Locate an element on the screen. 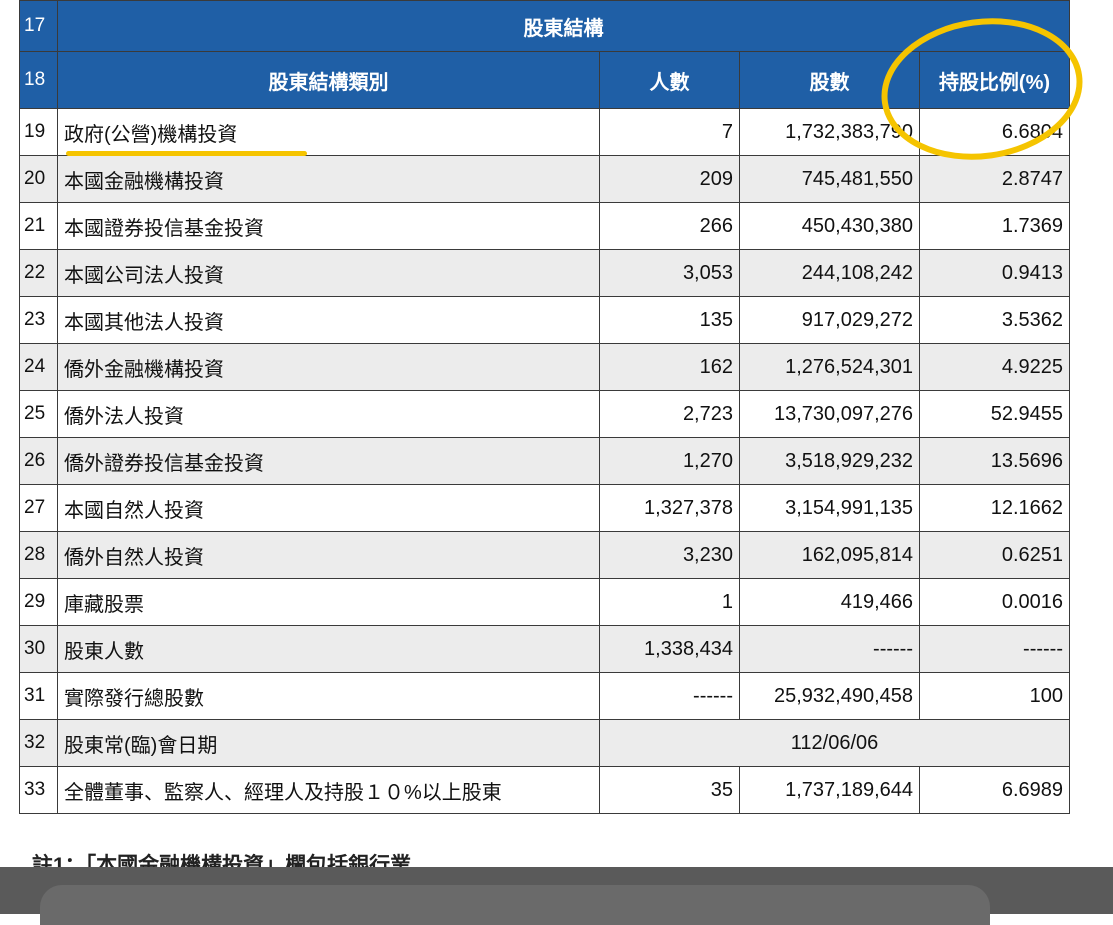 This screenshot has height=925, width=1113. shares-cell: 745,481,550 is located at coordinates (829, 179).